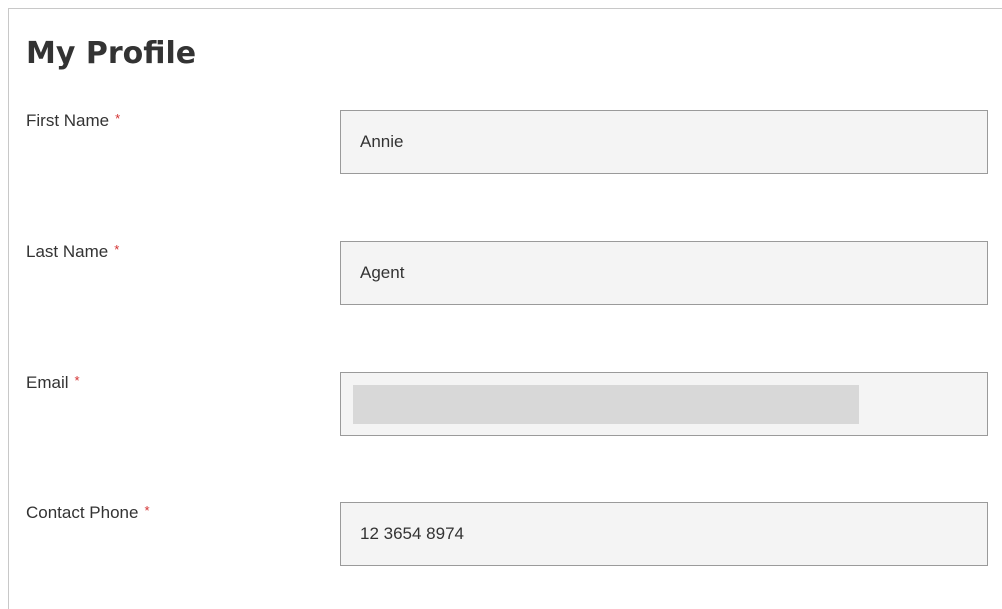 This screenshot has height=609, width=1002. What do you see at coordinates (68, 120) in the screenshot?
I see `first-name-label-text: First Name` at bounding box center [68, 120].